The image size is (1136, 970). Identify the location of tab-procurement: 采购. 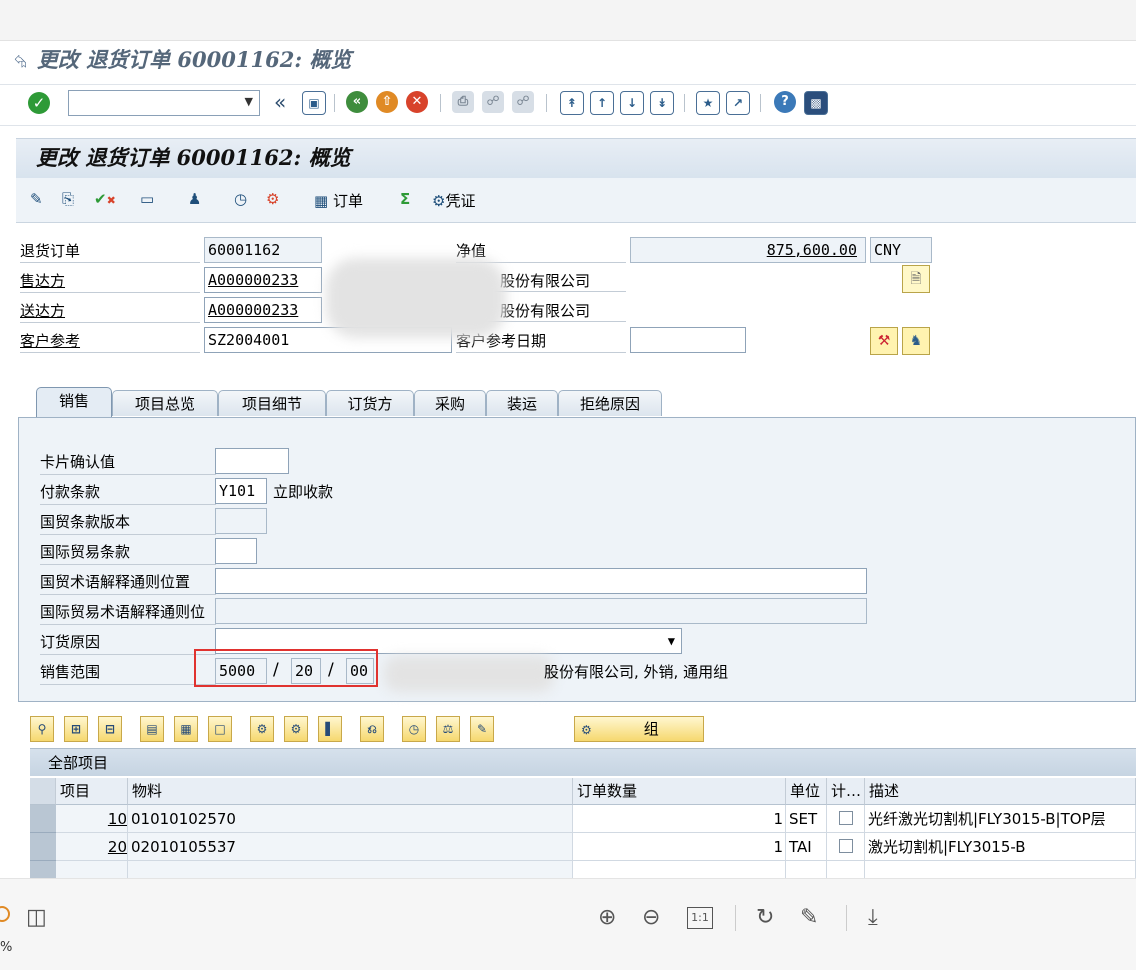
(450, 403).